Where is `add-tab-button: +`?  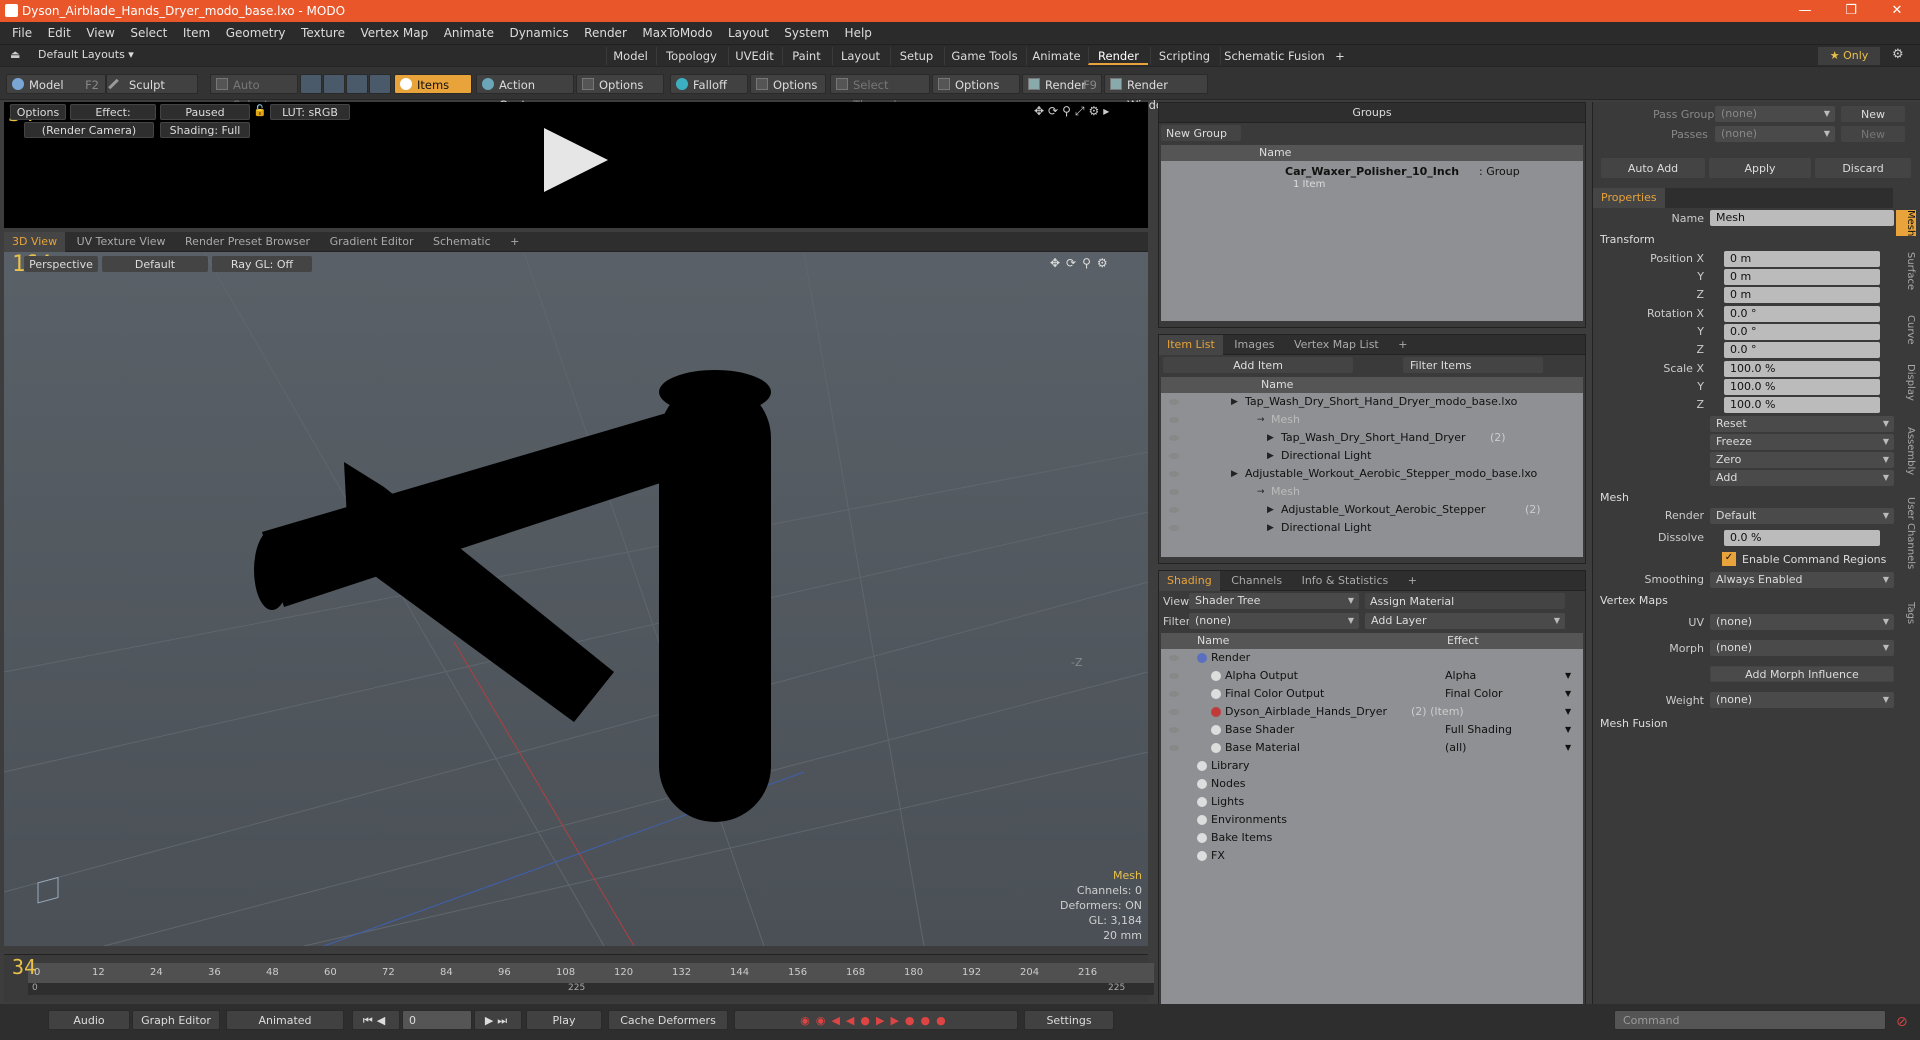
add-tab-button: + is located at coordinates (1340, 56).